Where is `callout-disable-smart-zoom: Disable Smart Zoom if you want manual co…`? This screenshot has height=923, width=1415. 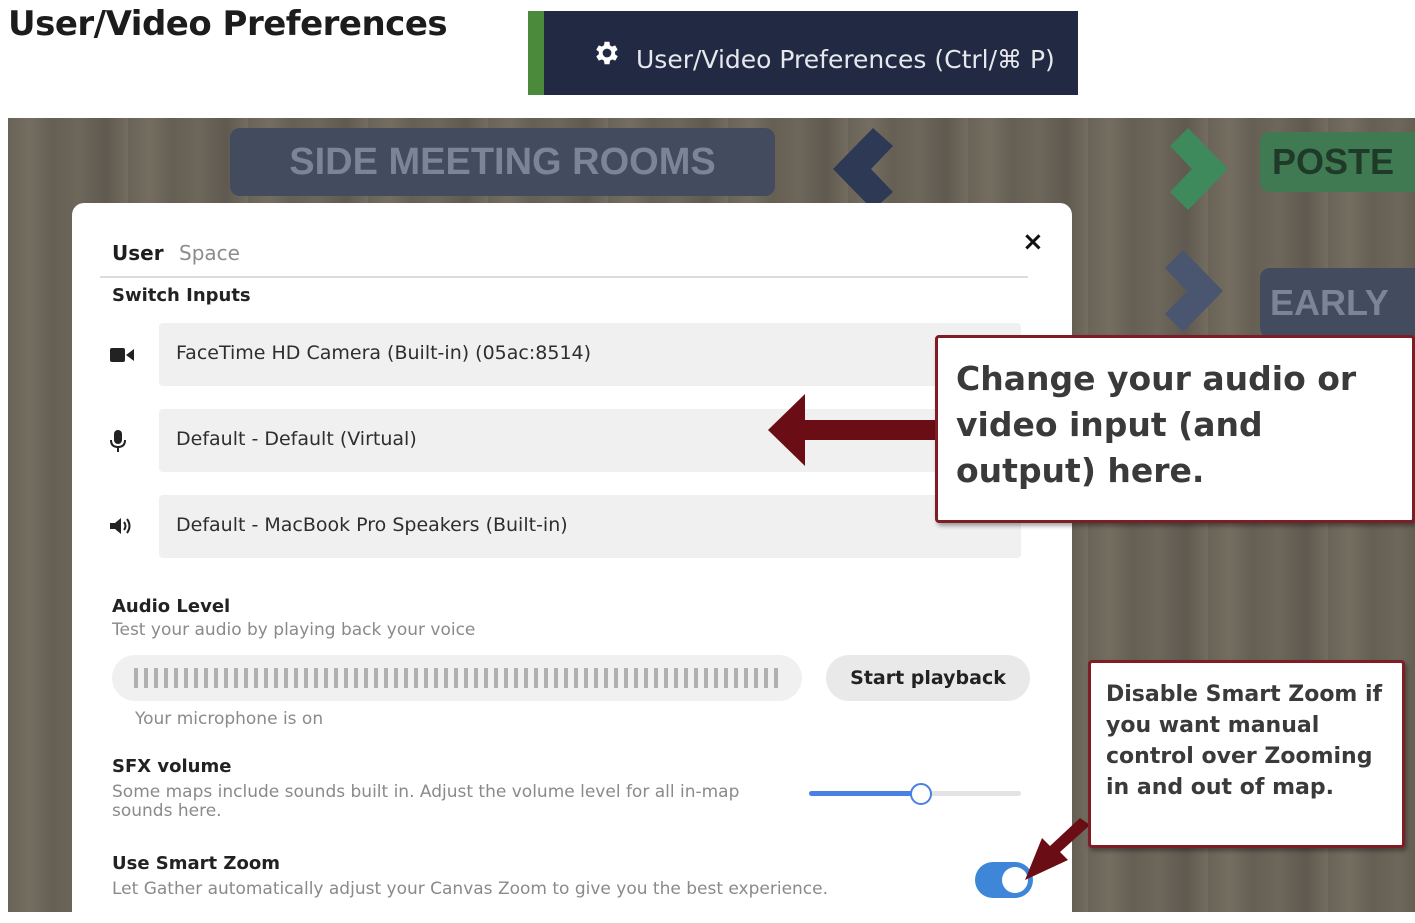 callout-disable-smart-zoom: Disable Smart Zoom if you want manual co… is located at coordinates (1246, 754).